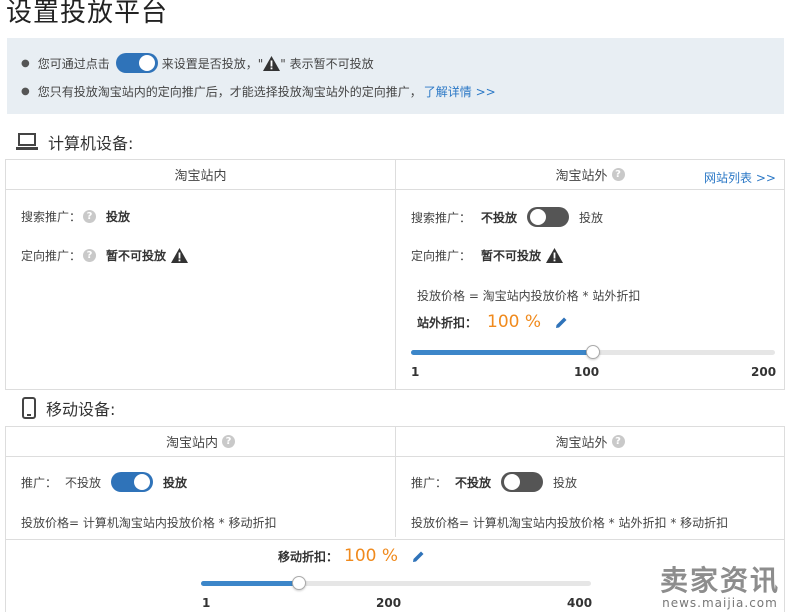 This screenshot has height=612, width=786. What do you see at coordinates (118, 217) in the screenshot?
I see `field-value: 投放` at bounding box center [118, 217].